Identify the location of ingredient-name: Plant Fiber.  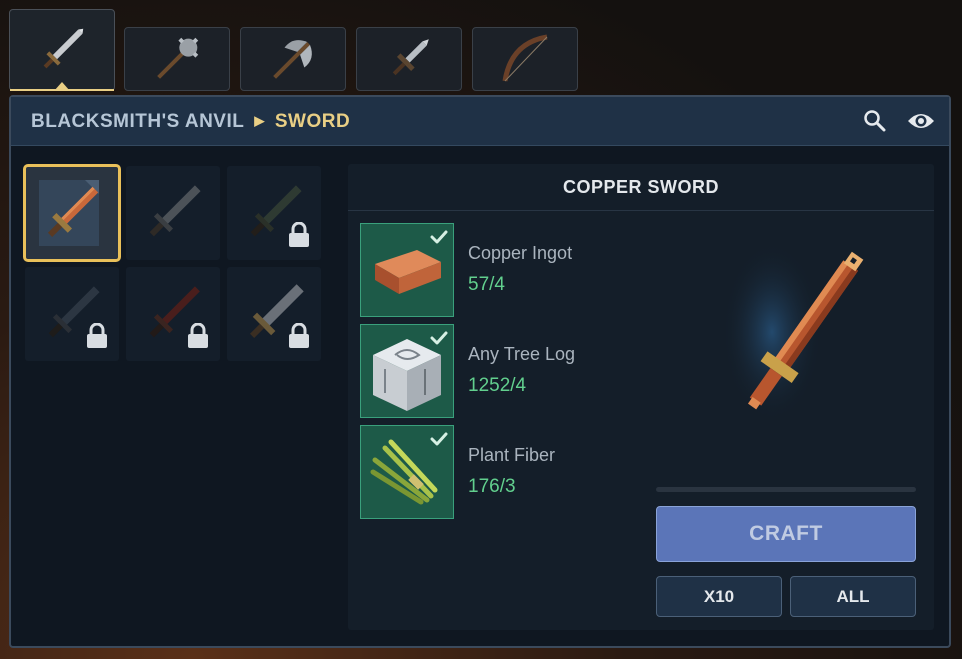
(512, 455).